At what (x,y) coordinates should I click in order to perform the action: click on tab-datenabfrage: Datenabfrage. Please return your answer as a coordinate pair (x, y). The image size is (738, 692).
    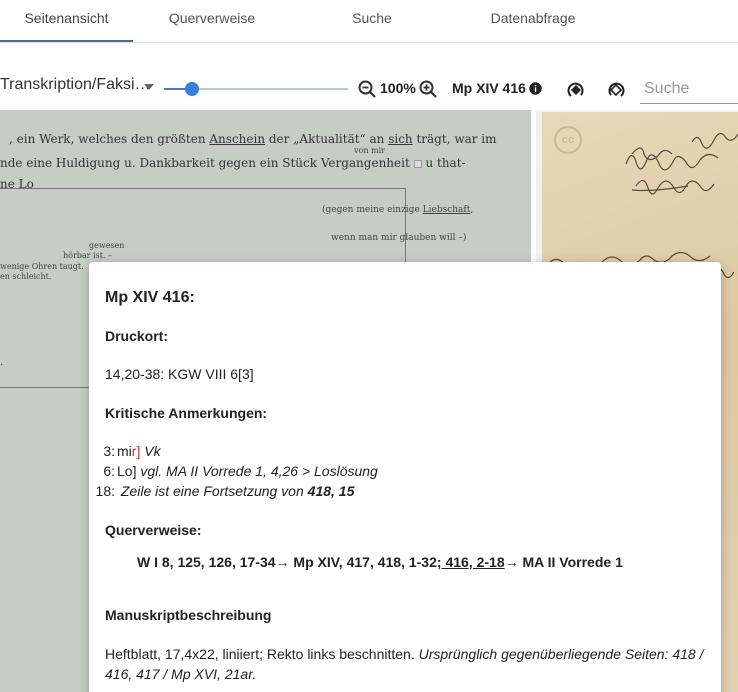
    Looking at the image, I should click on (533, 21).